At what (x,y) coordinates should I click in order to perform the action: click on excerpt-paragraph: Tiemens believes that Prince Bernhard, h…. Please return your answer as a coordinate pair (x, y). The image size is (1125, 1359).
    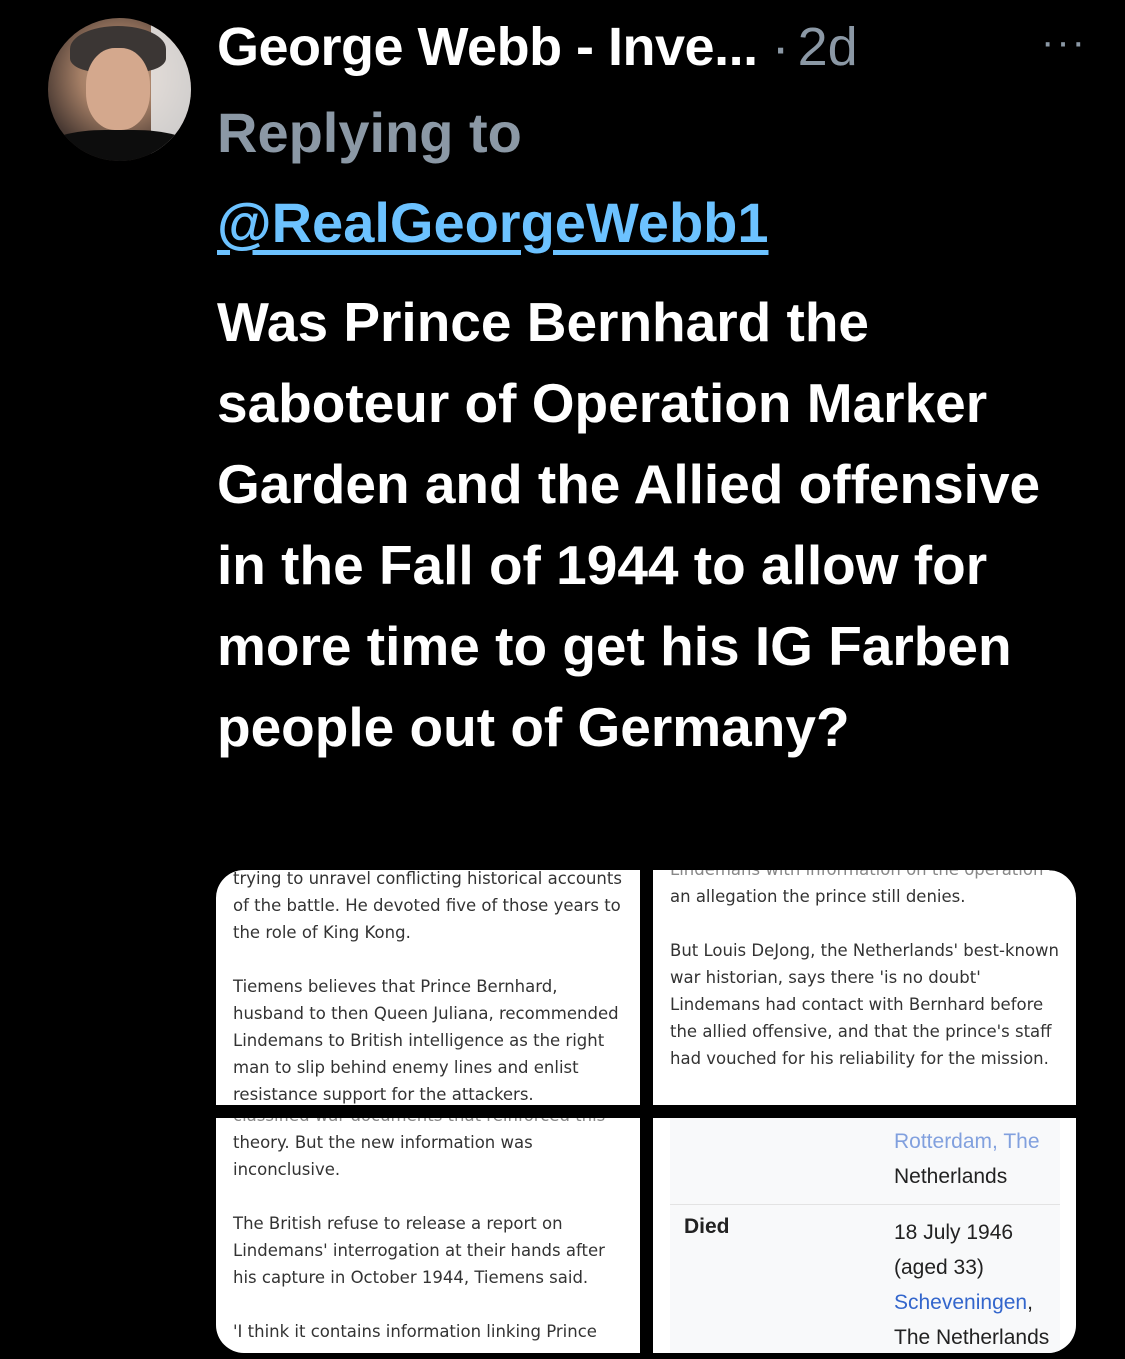
    Looking at the image, I should click on (426, 1040).